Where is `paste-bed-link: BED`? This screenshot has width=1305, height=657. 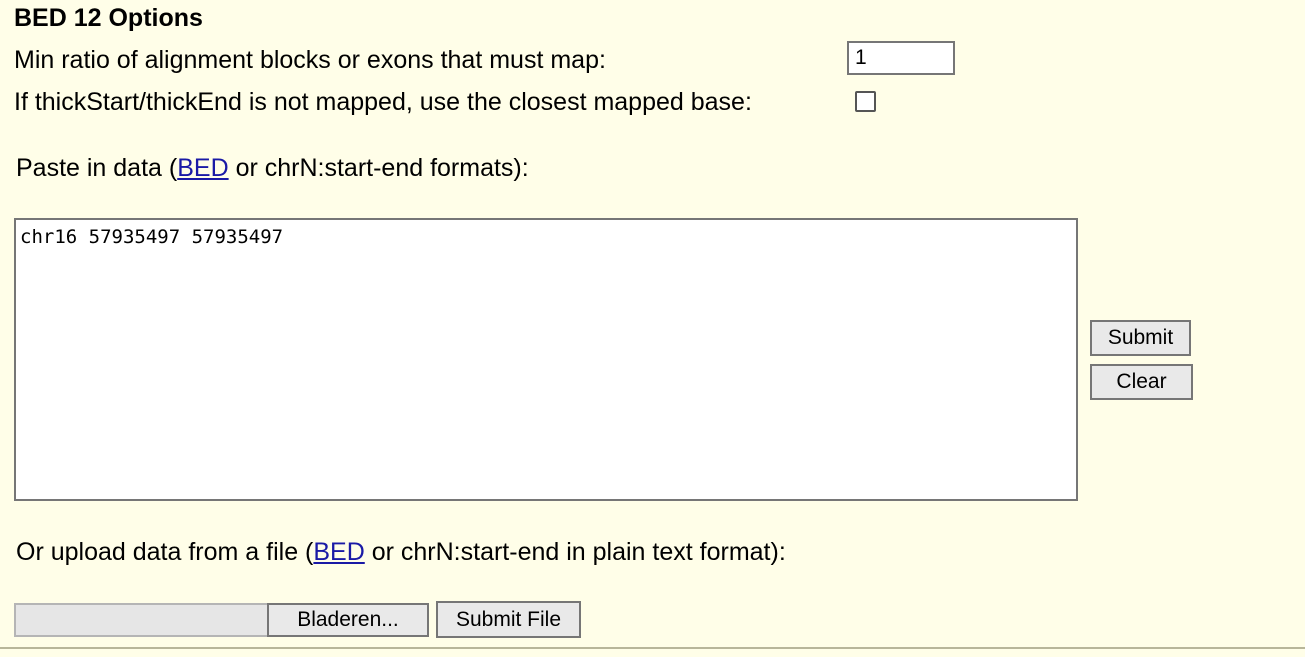 paste-bed-link: BED is located at coordinates (202, 168).